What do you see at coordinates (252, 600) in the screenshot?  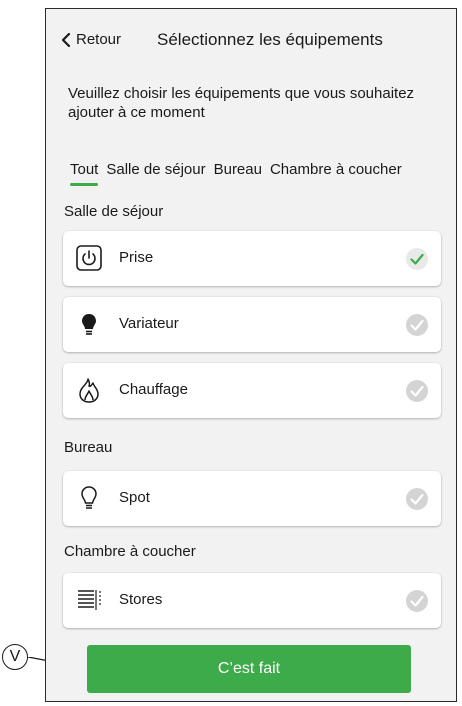 I see `device-item-stores: Stores` at bounding box center [252, 600].